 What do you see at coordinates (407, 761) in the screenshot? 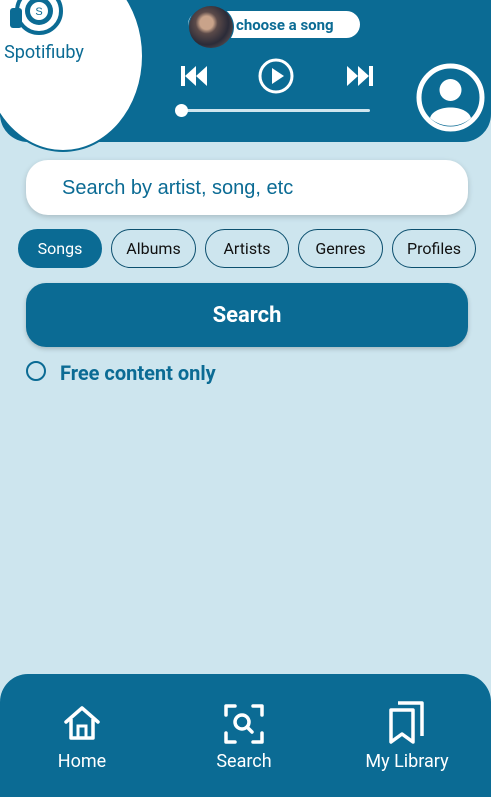
I see `nav-label: My Library` at bounding box center [407, 761].